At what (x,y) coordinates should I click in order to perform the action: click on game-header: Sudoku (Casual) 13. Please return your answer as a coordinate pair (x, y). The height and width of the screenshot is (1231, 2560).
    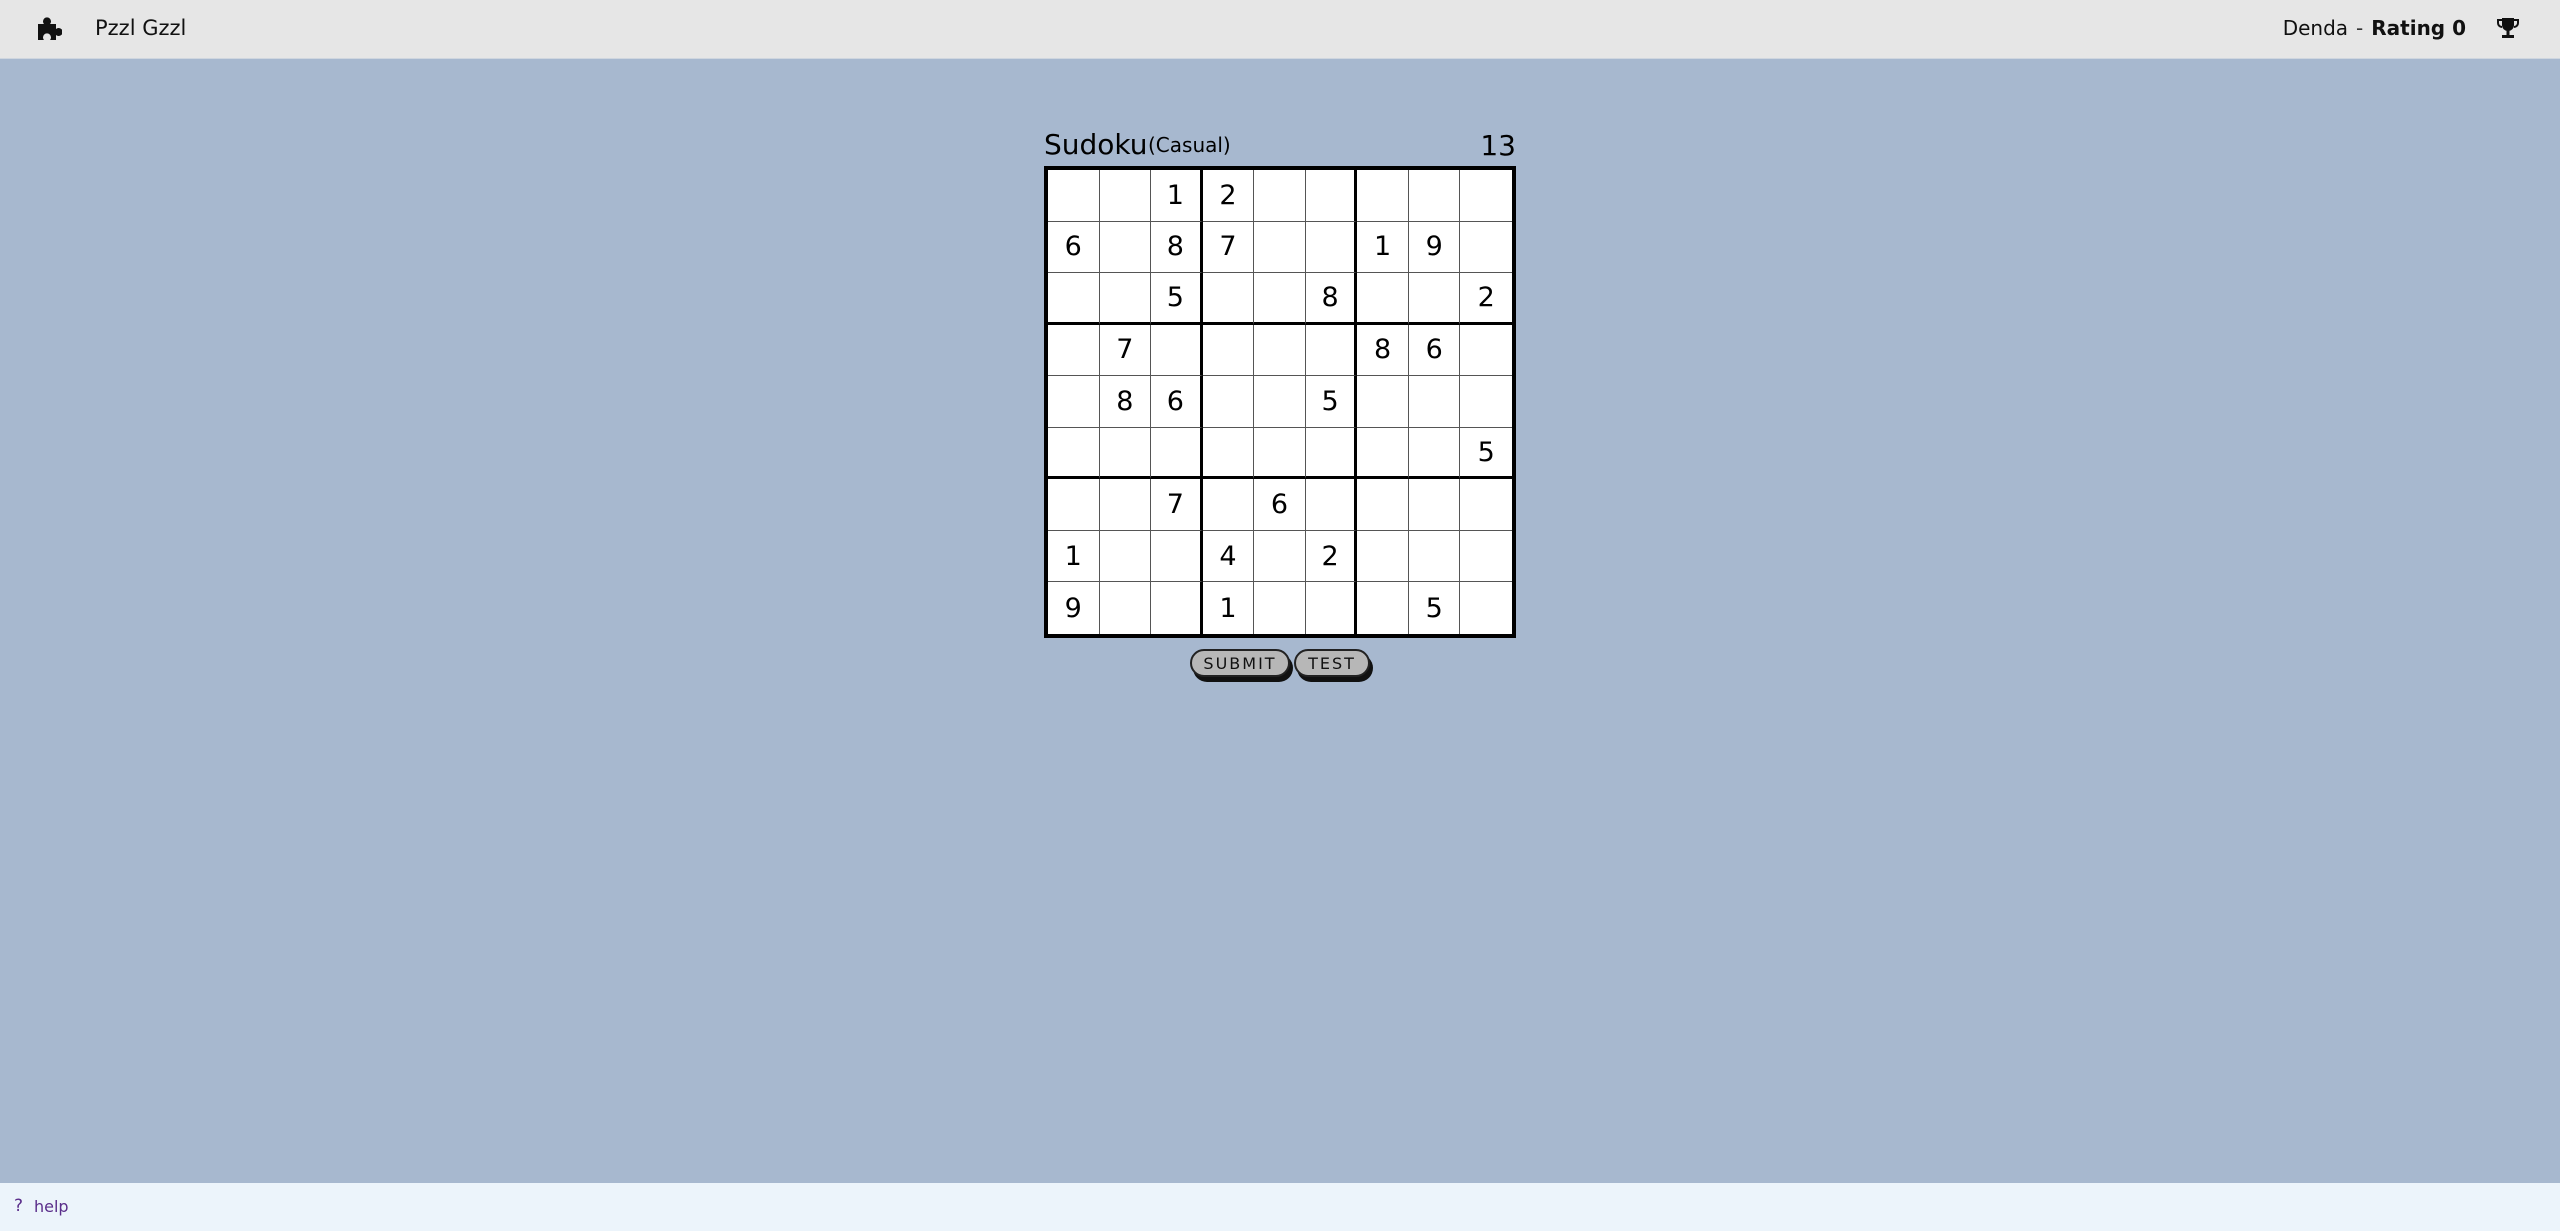
    Looking at the image, I should click on (1280, 147).